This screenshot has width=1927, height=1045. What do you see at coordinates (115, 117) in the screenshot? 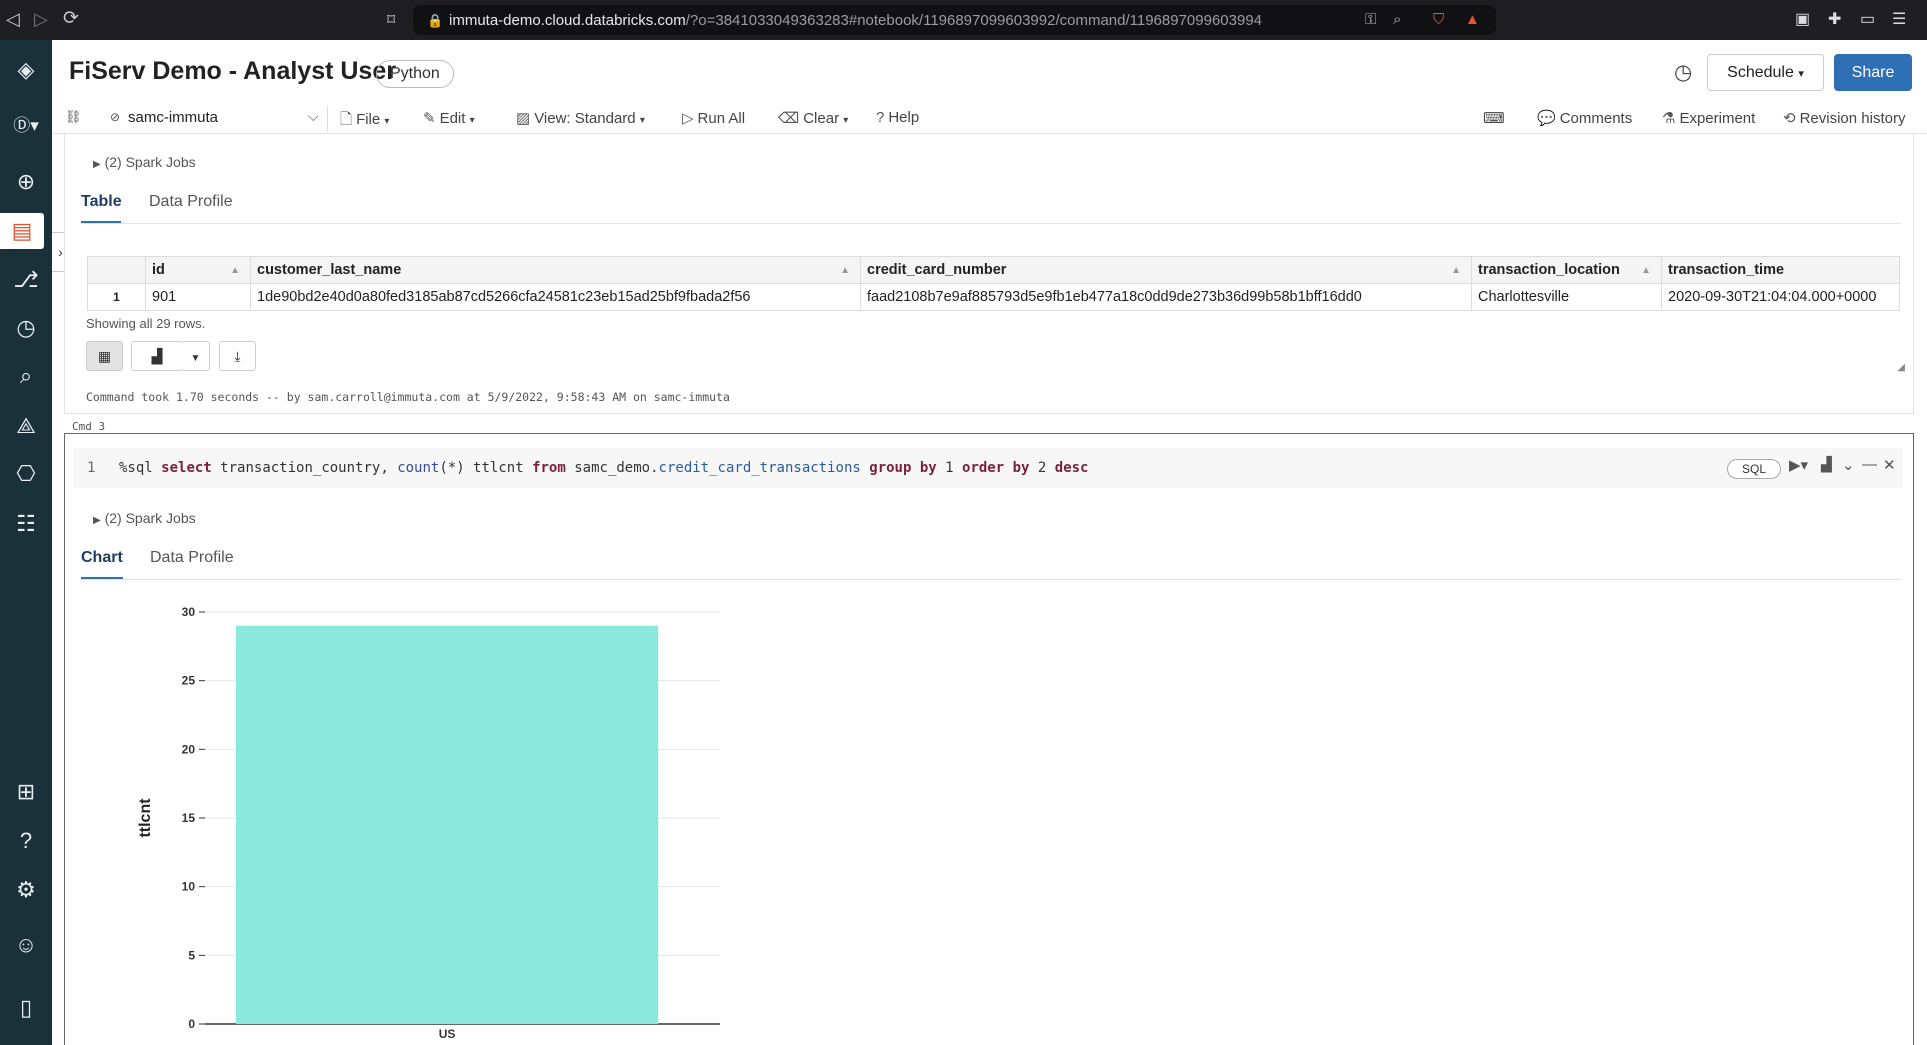
I see `cluster-status-icon: ⊘` at bounding box center [115, 117].